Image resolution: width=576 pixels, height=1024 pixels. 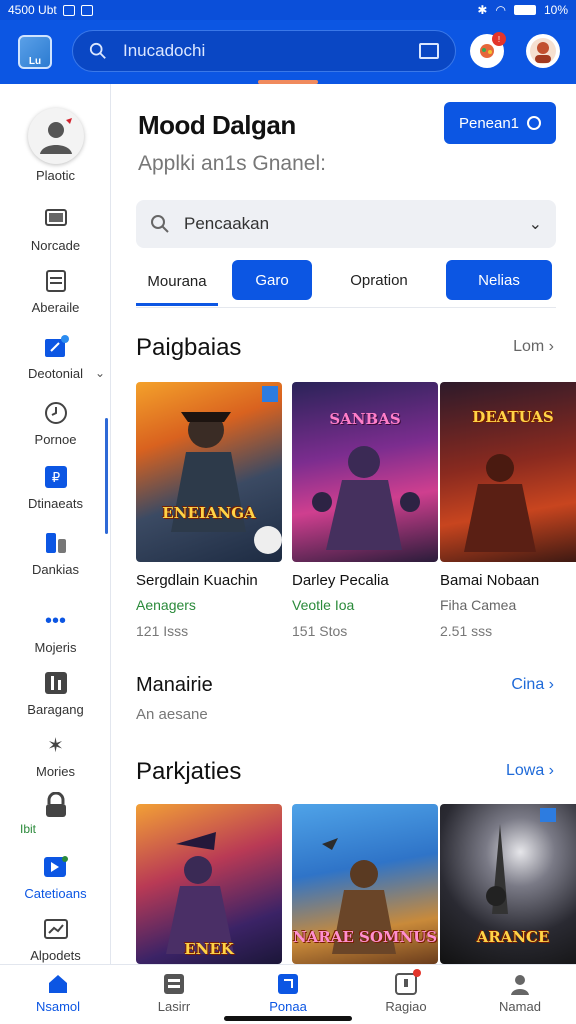 I want to click on user-avatar-icon, so click(x=543, y=51).